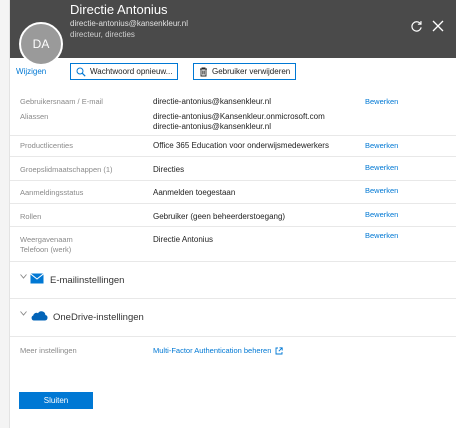 The width and height of the screenshot is (456, 428). What do you see at coordinates (169, 169) in the screenshot?
I see `groups-value: Directies` at bounding box center [169, 169].